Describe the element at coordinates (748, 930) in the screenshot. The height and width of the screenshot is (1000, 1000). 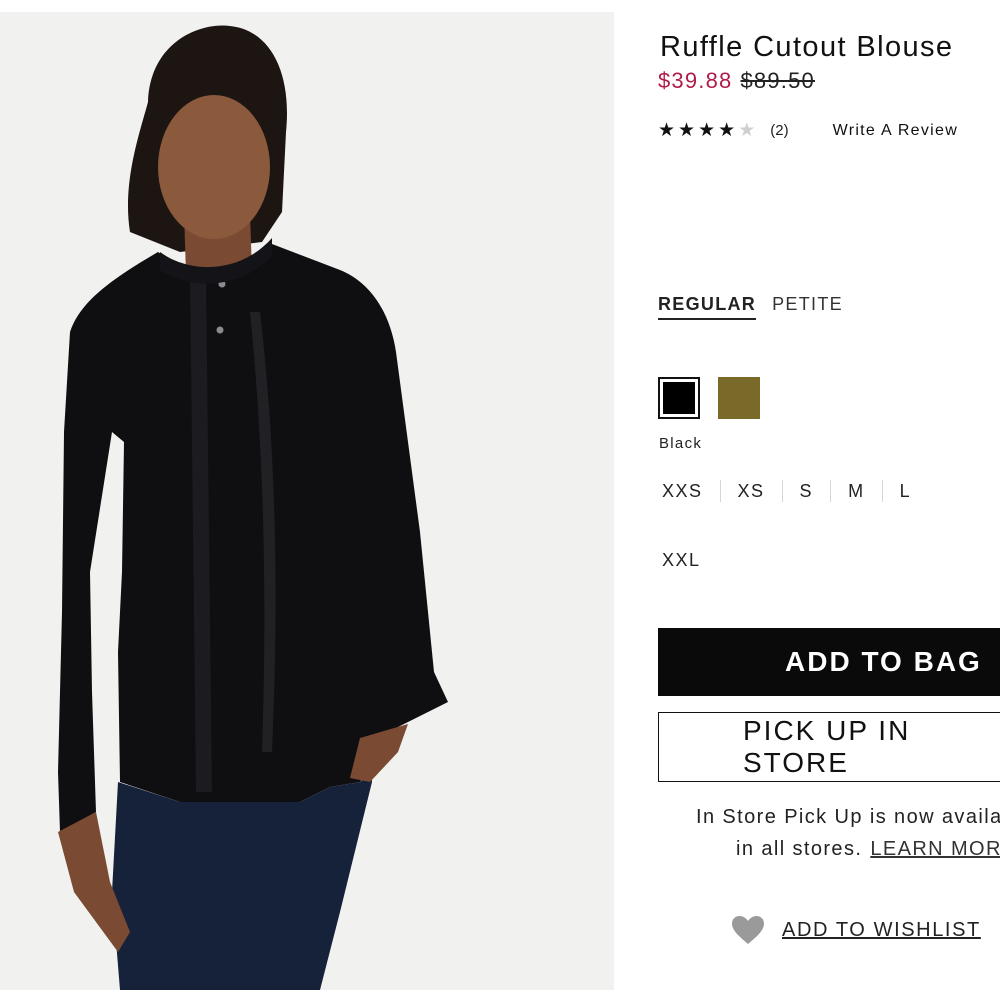
I see `heart-icon` at that location.